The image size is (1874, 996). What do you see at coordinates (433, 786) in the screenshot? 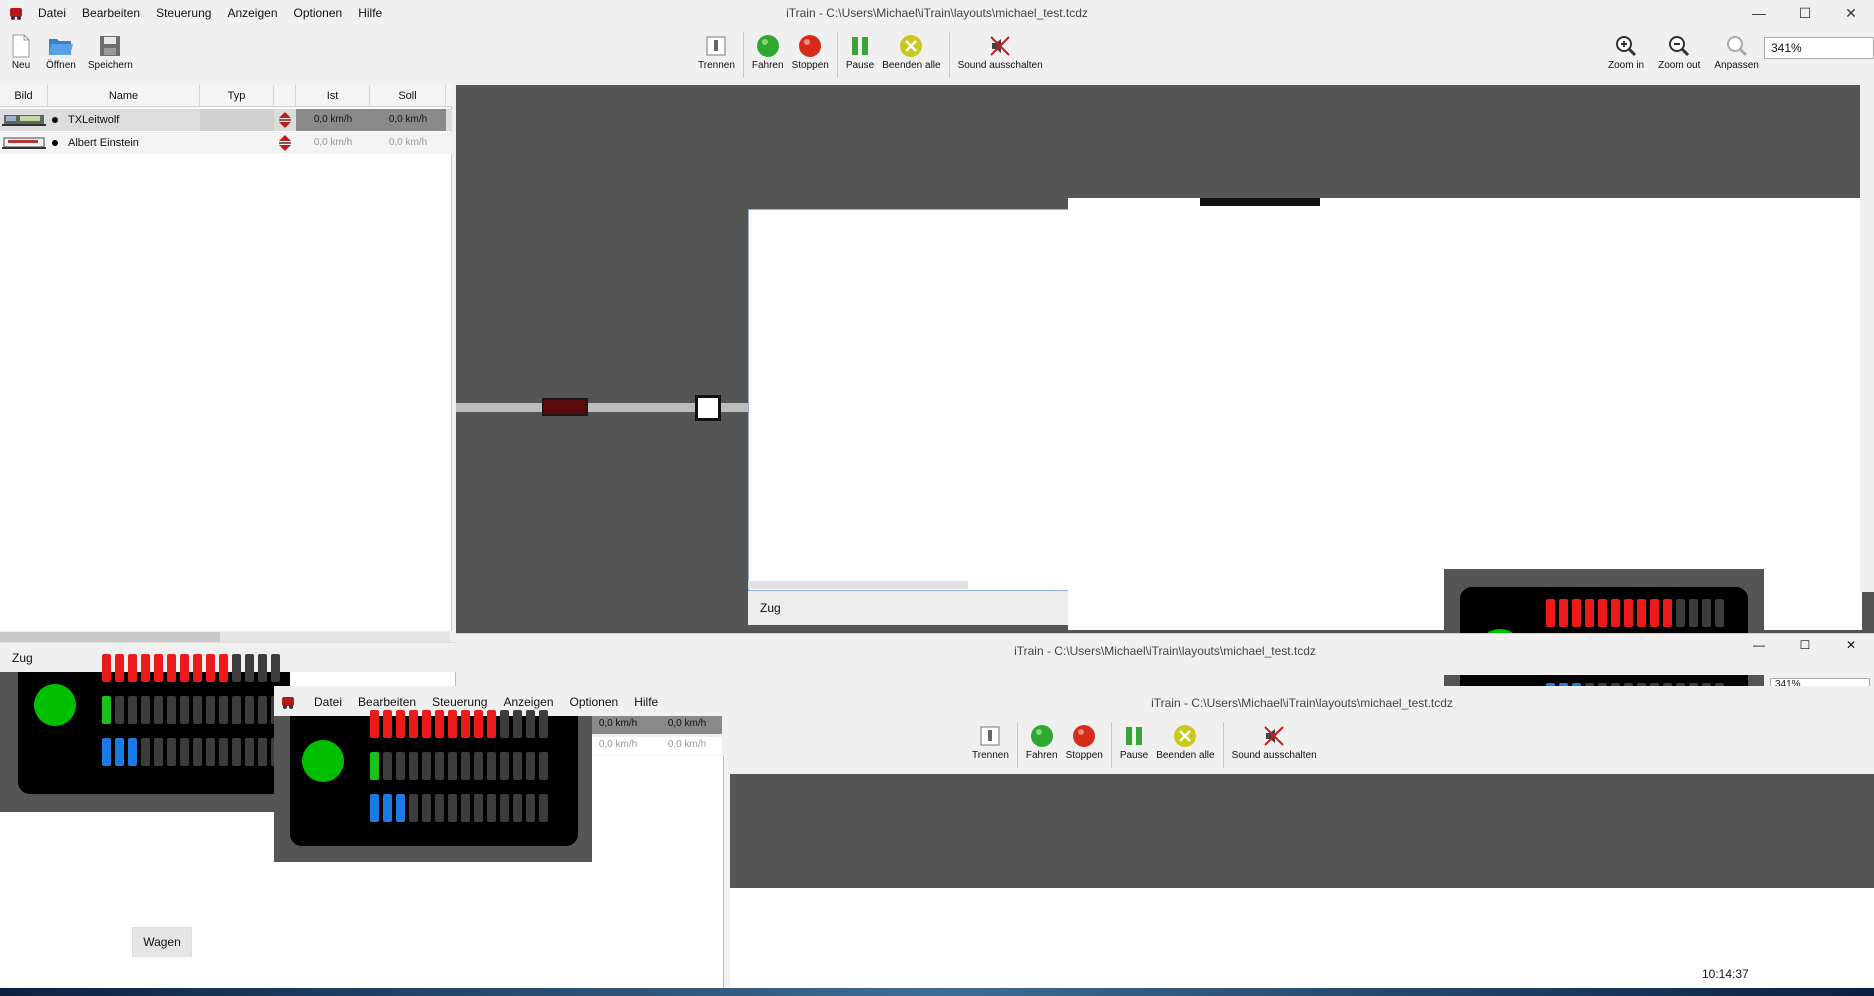
I see `throttle-widget-middle` at bounding box center [433, 786].